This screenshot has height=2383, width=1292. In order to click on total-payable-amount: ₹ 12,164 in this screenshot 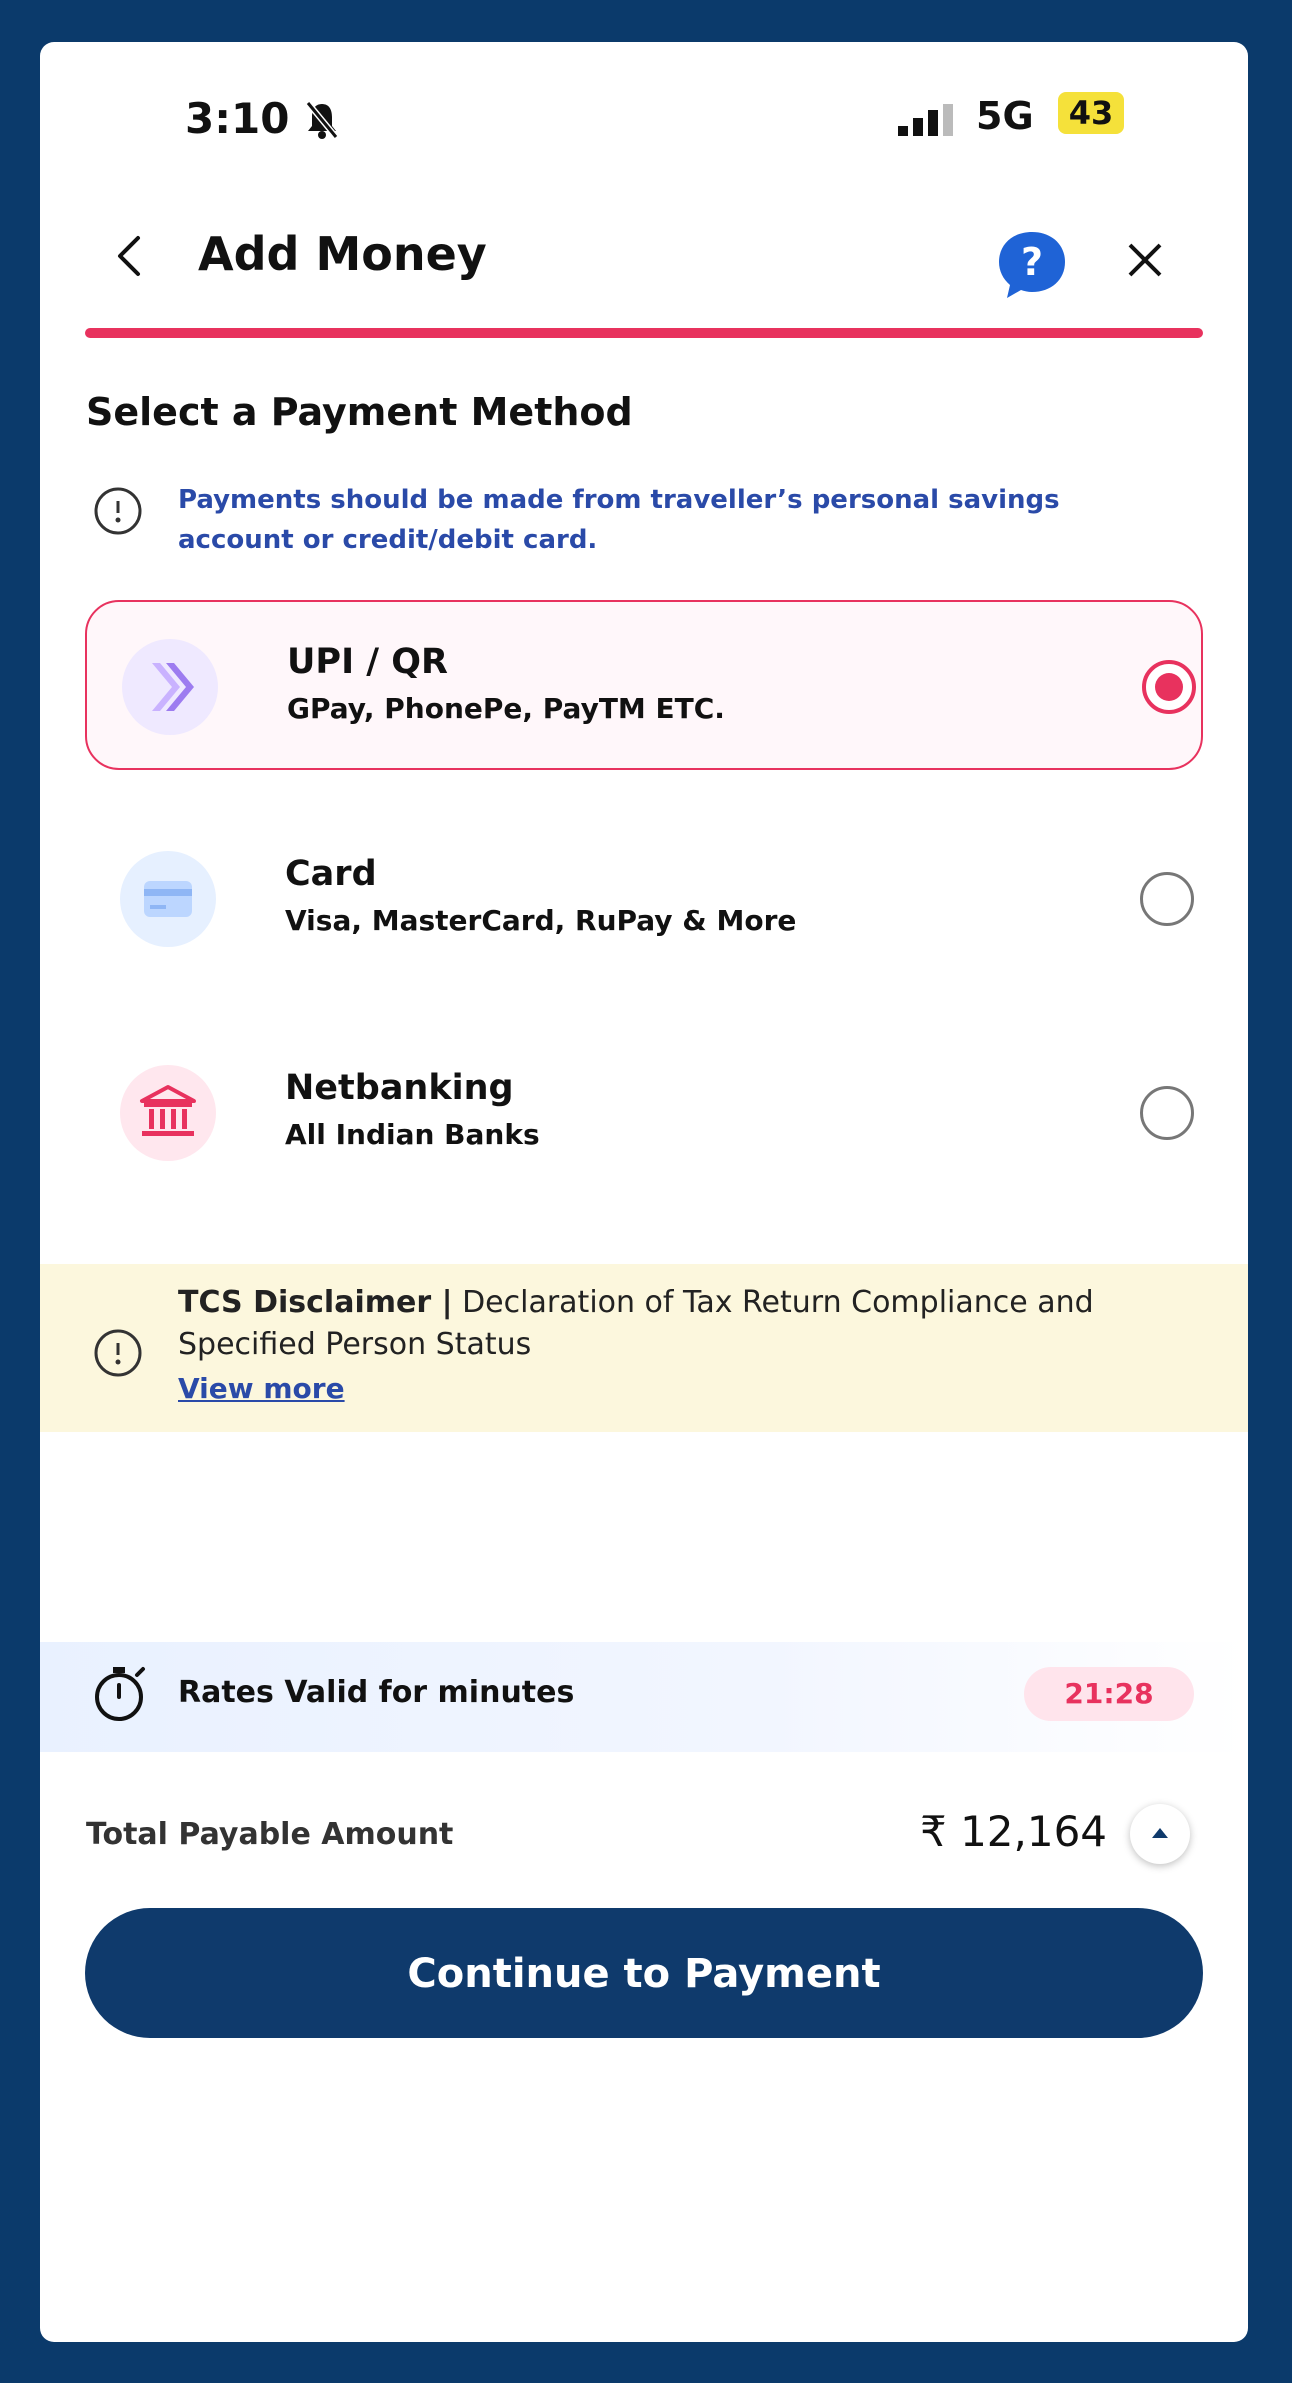, I will do `click(1014, 1831)`.